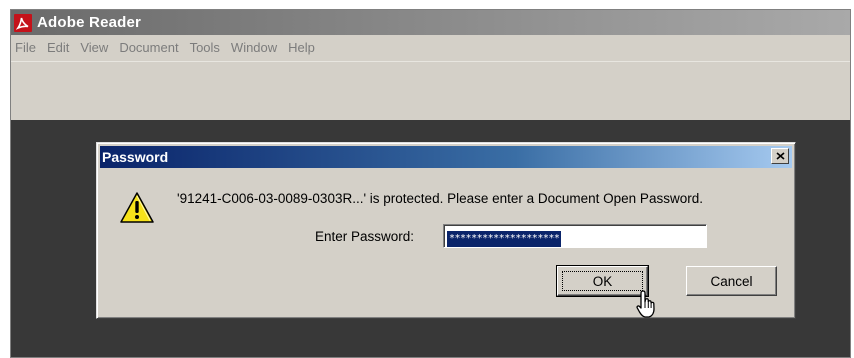 This screenshot has height=358, width=854. What do you see at coordinates (89, 22) in the screenshot?
I see `app-title: Adobe Reader` at bounding box center [89, 22].